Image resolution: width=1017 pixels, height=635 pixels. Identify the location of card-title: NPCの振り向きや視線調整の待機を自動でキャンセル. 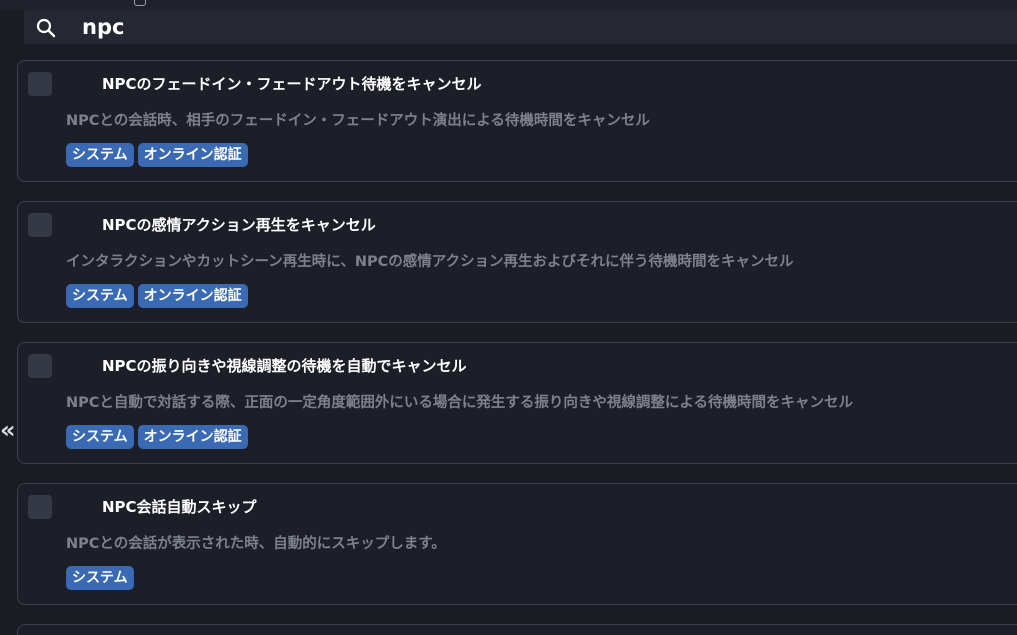
(284, 366).